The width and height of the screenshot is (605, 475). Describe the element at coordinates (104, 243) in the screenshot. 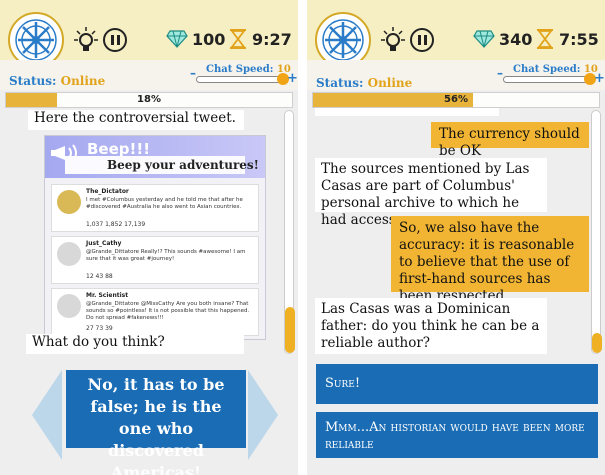

I see `tweet-author: Just_Cathy` at that location.